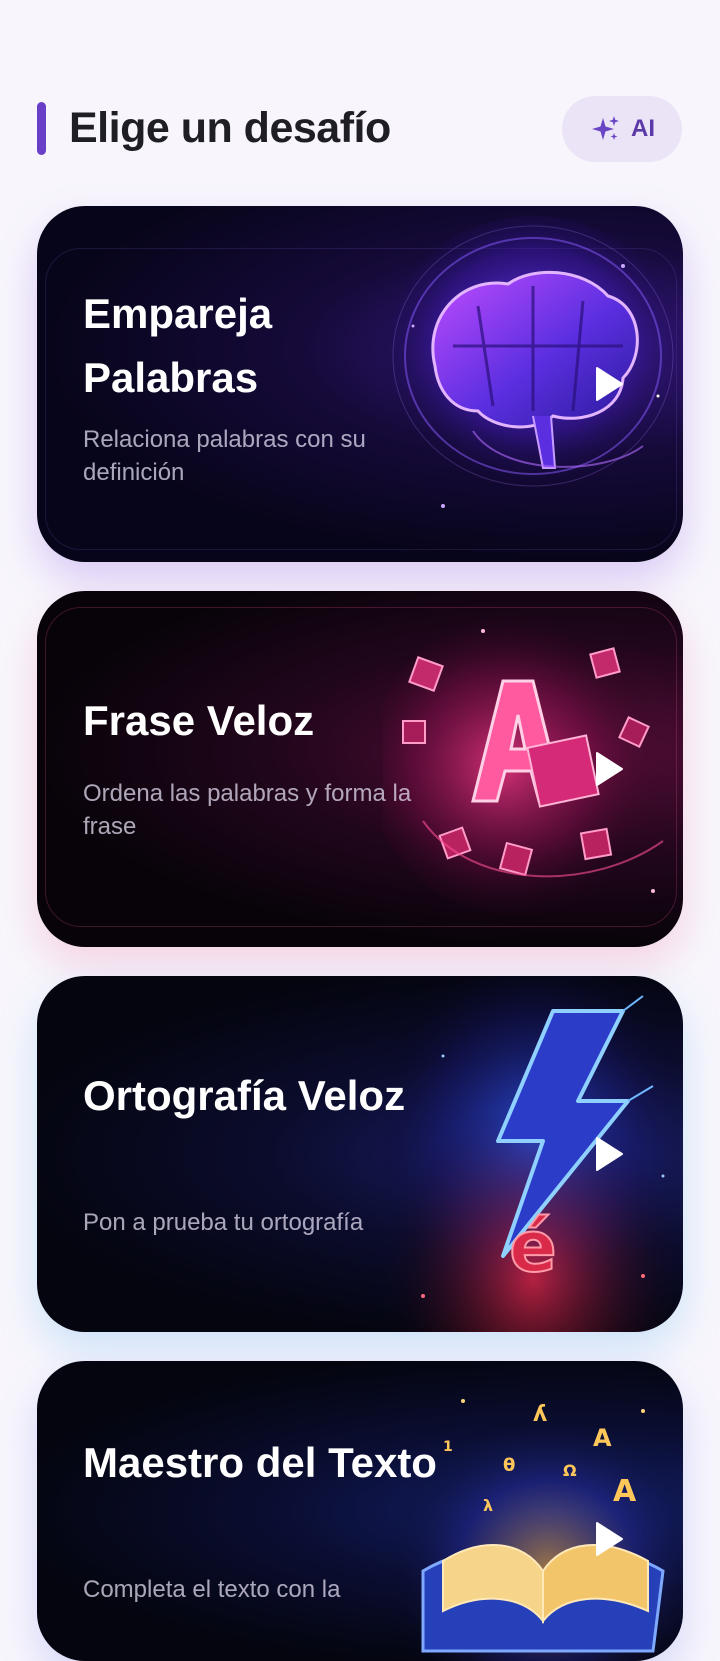  What do you see at coordinates (41, 128) in the screenshot?
I see `title-accent-bar` at bounding box center [41, 128].